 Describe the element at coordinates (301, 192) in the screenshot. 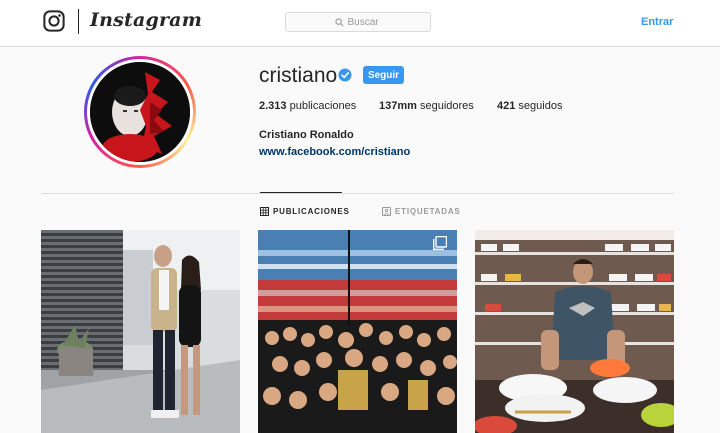

I see `active-tab-indicator` at that location.